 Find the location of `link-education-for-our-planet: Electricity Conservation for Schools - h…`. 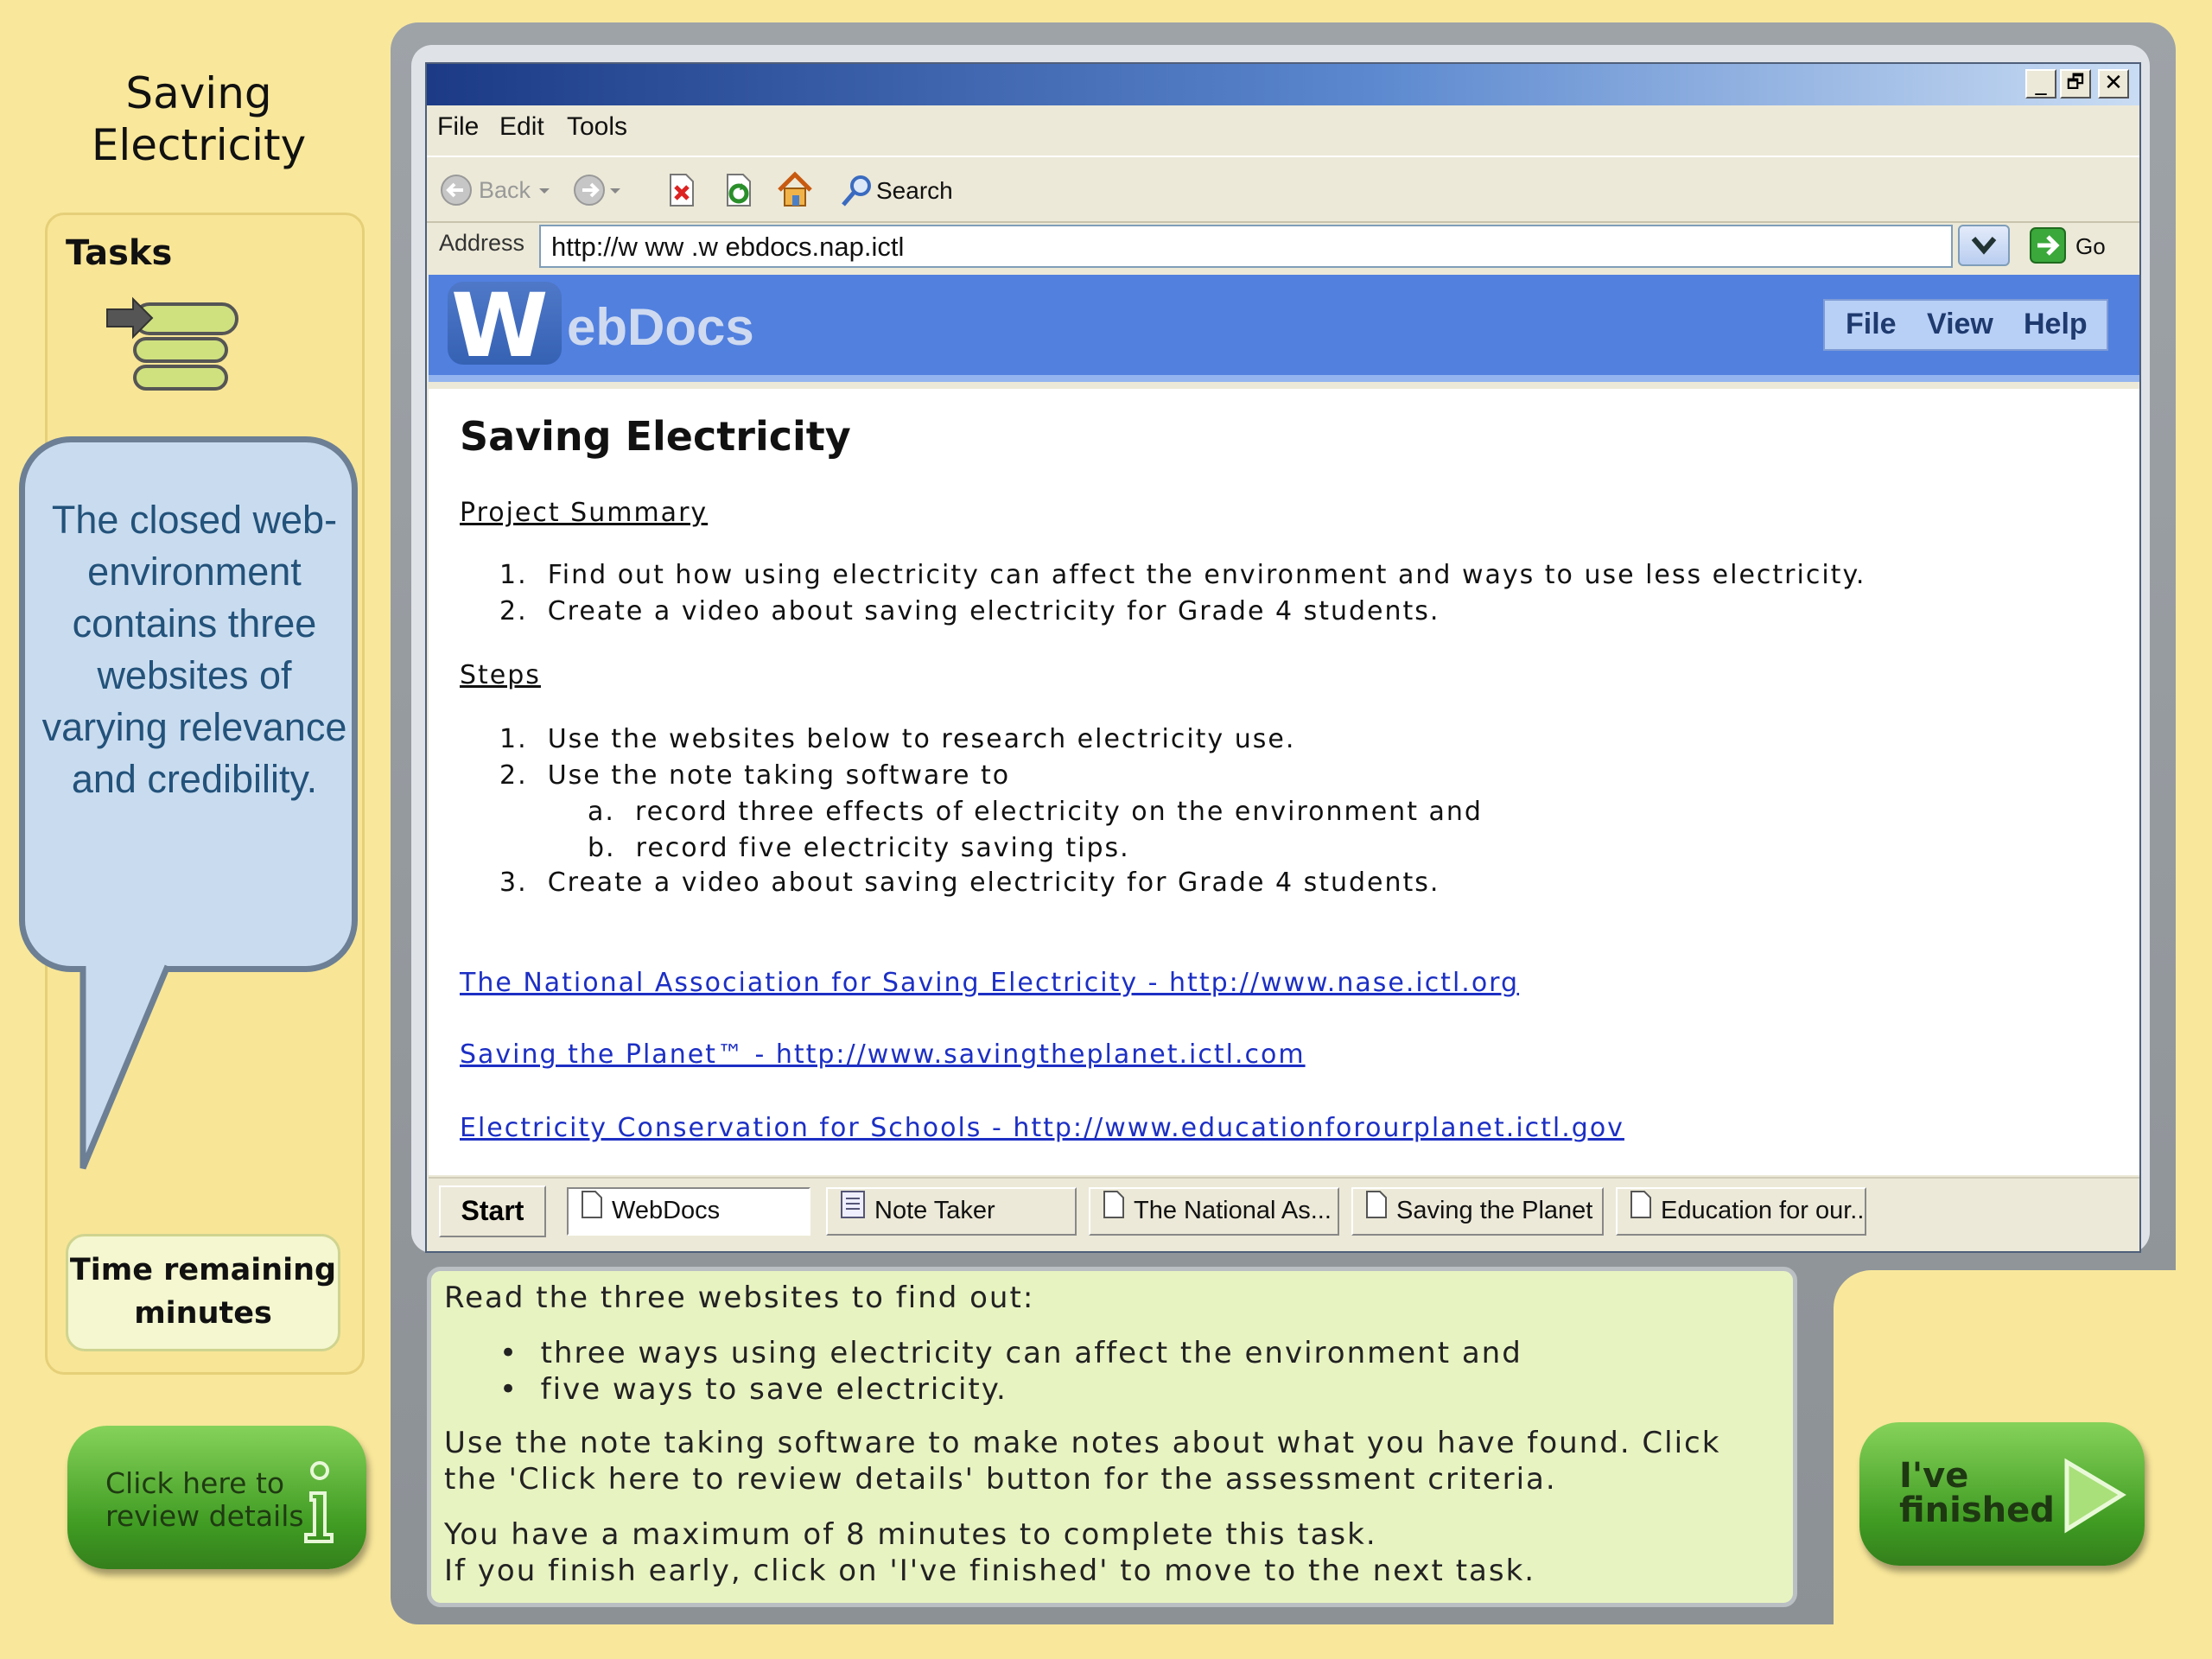

link-education-for-our-planet: Electricity Conservation for Schools - h… is located at coordinates (1042, 1128).